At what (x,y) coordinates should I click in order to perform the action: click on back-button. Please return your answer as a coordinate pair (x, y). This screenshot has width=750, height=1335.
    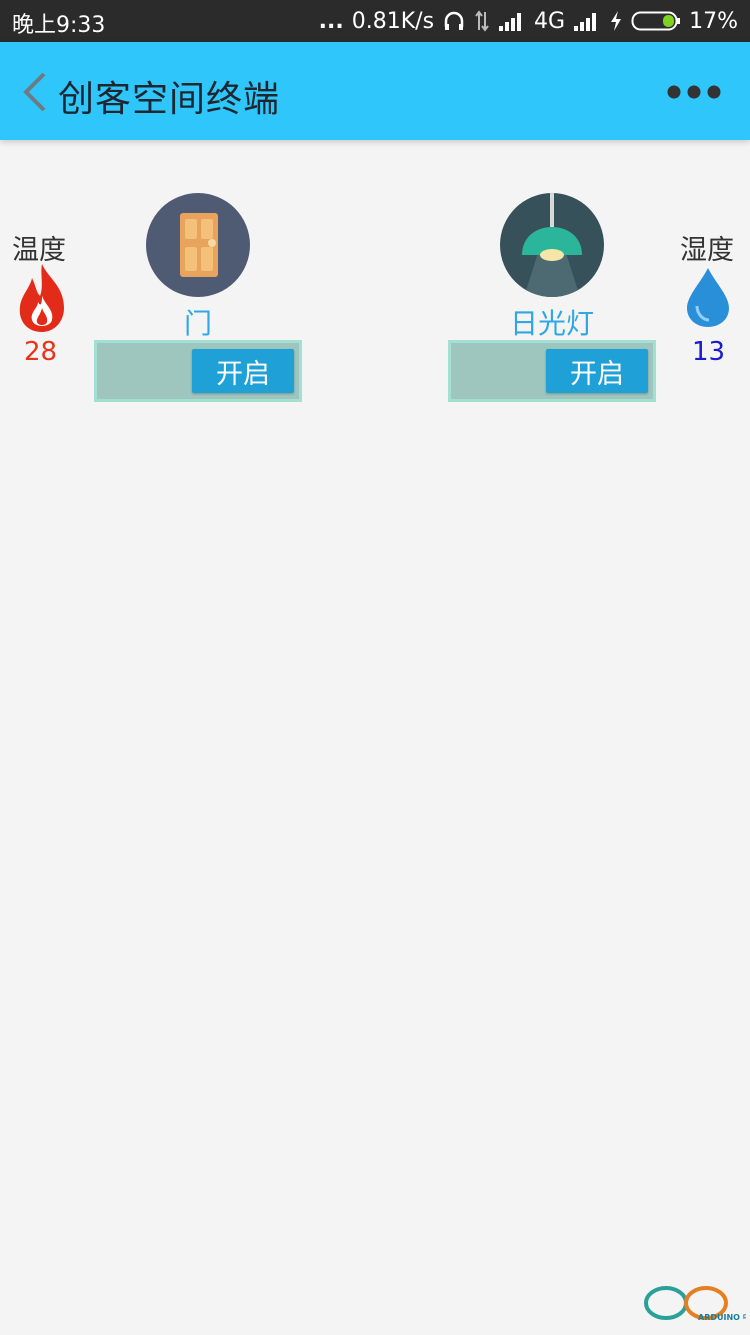
    Looking at the image, I should click on (35, 92).